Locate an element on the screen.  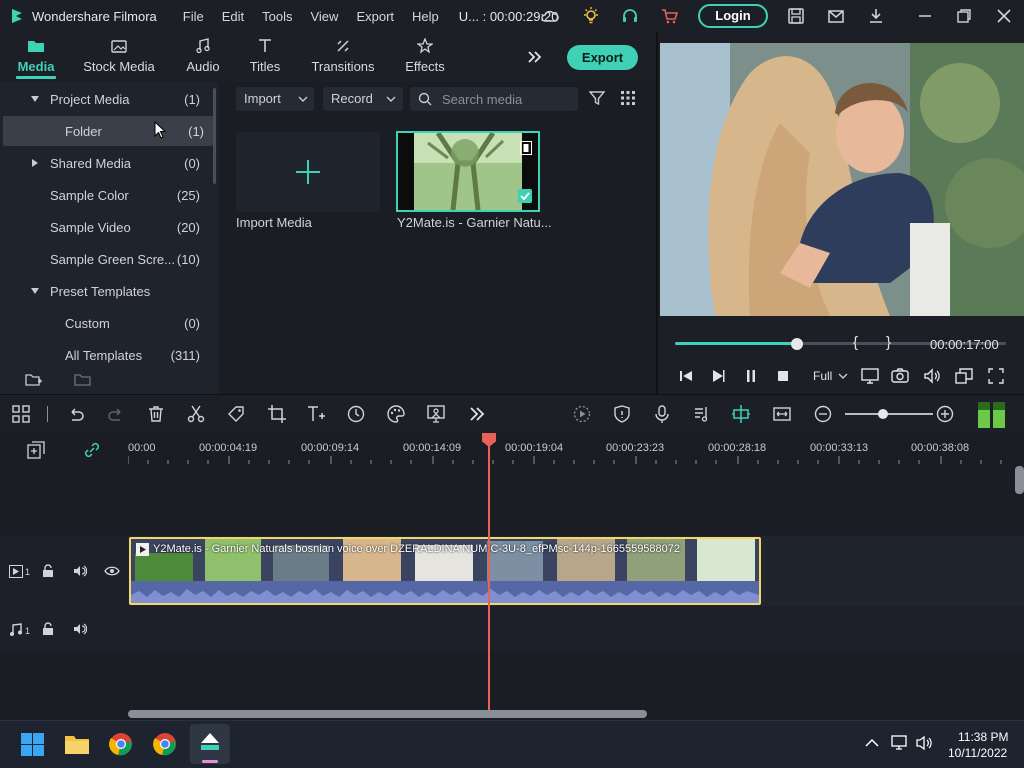
step-back-icon is located at coordinates (686, 376).